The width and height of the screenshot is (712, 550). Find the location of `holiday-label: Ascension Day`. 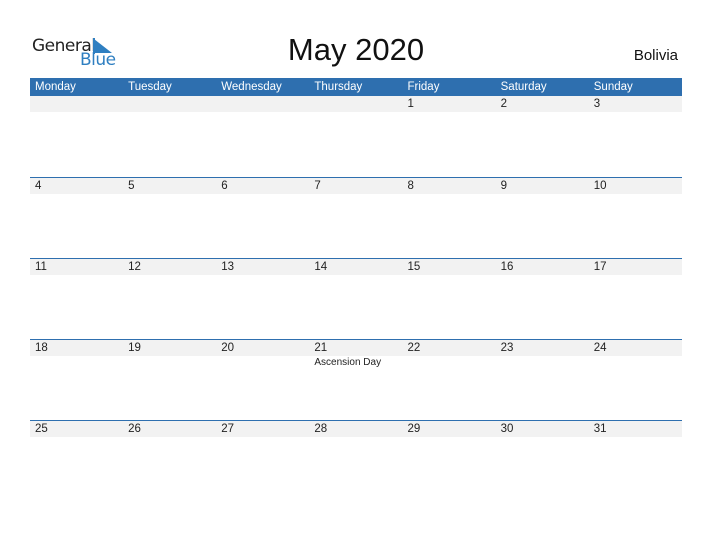

holiday-label: Ascension Day is located at coordinates (348, 362).